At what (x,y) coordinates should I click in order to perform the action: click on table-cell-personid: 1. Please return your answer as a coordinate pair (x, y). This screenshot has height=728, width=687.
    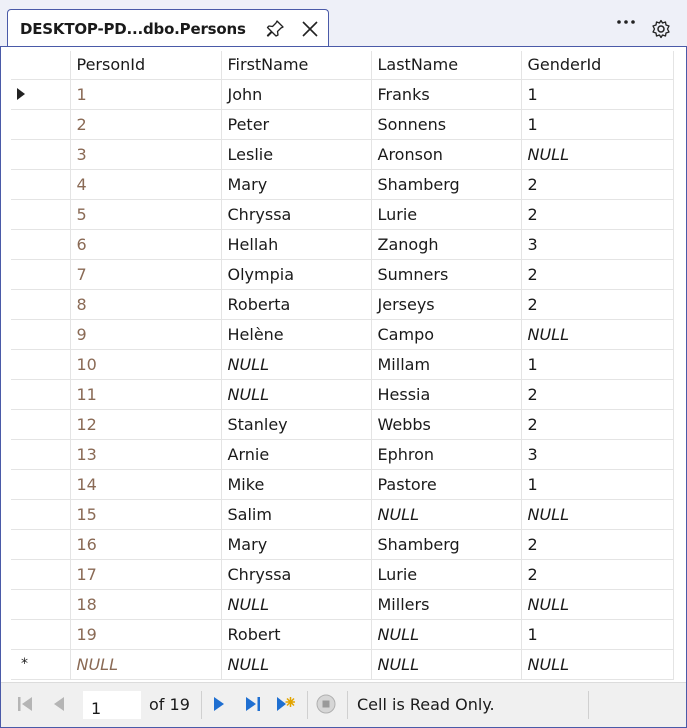
    Looking at the image, I should click on (146, 94).